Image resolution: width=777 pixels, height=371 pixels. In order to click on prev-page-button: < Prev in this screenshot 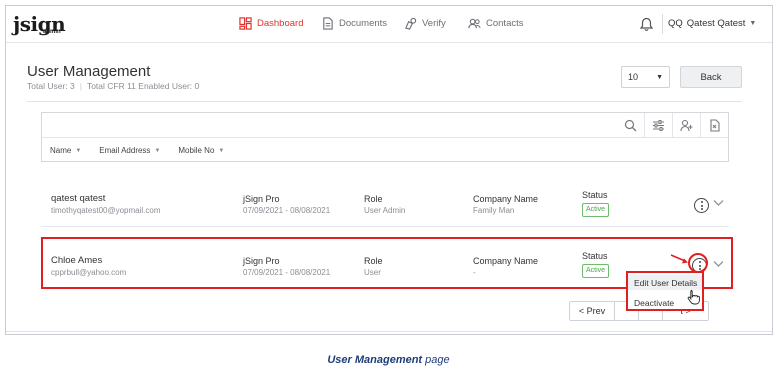, I will do `click(592, 311)`.